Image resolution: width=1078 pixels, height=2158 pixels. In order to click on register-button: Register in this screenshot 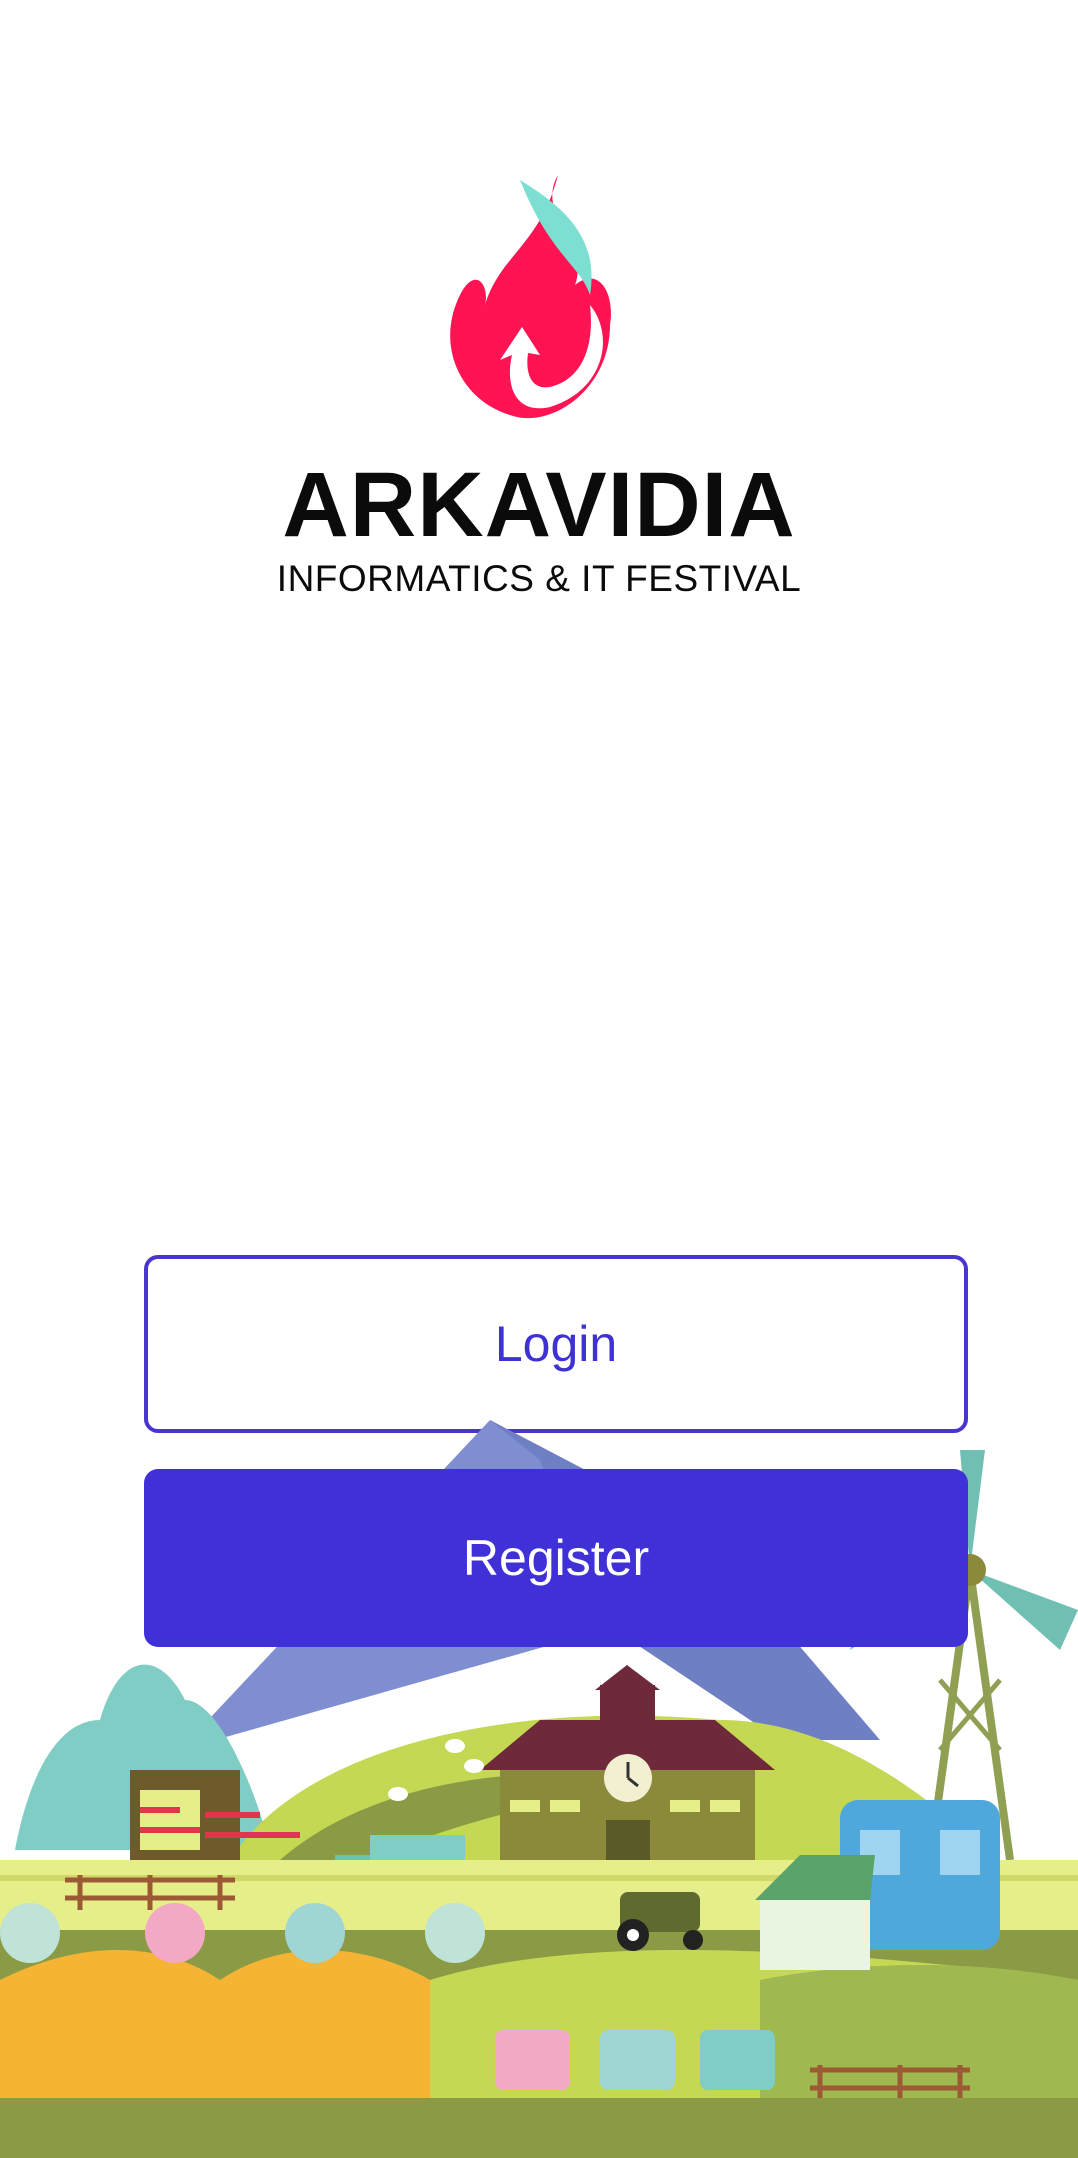, I will do `click(556, 1558)`.